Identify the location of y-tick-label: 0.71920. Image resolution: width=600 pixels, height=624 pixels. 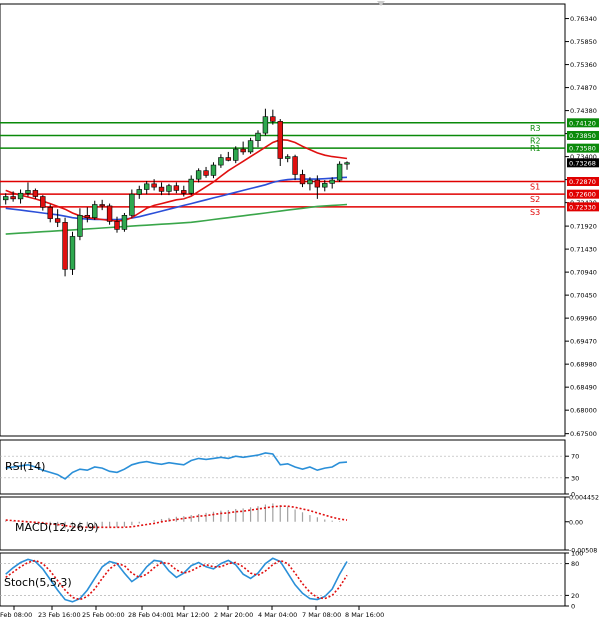
(583, 227).